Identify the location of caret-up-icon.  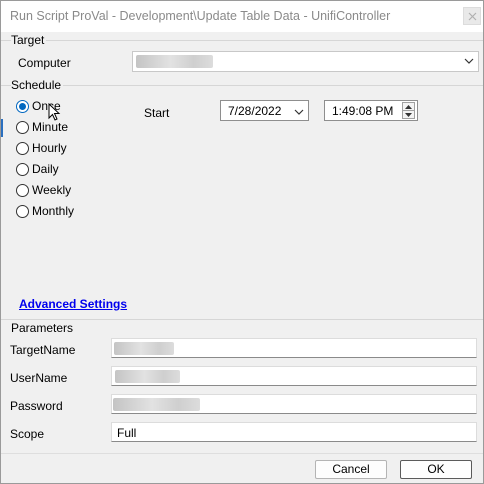
(408, 107).